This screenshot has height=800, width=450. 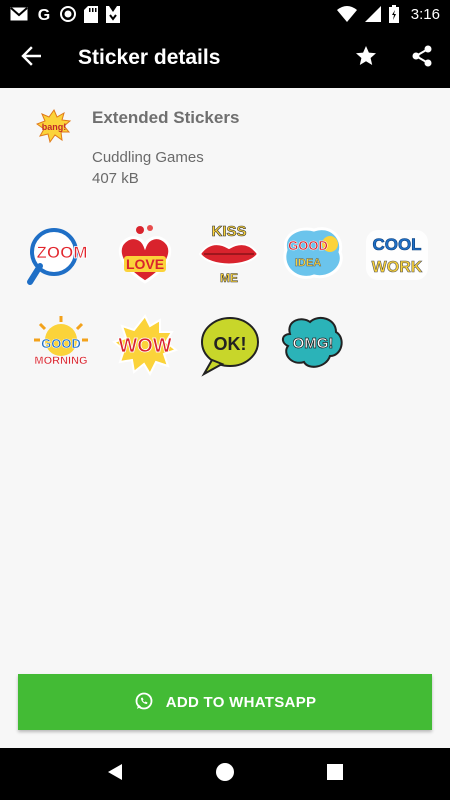 I want to click on sticker-cool-work: COOL WORK, so click(x=397, y=255).